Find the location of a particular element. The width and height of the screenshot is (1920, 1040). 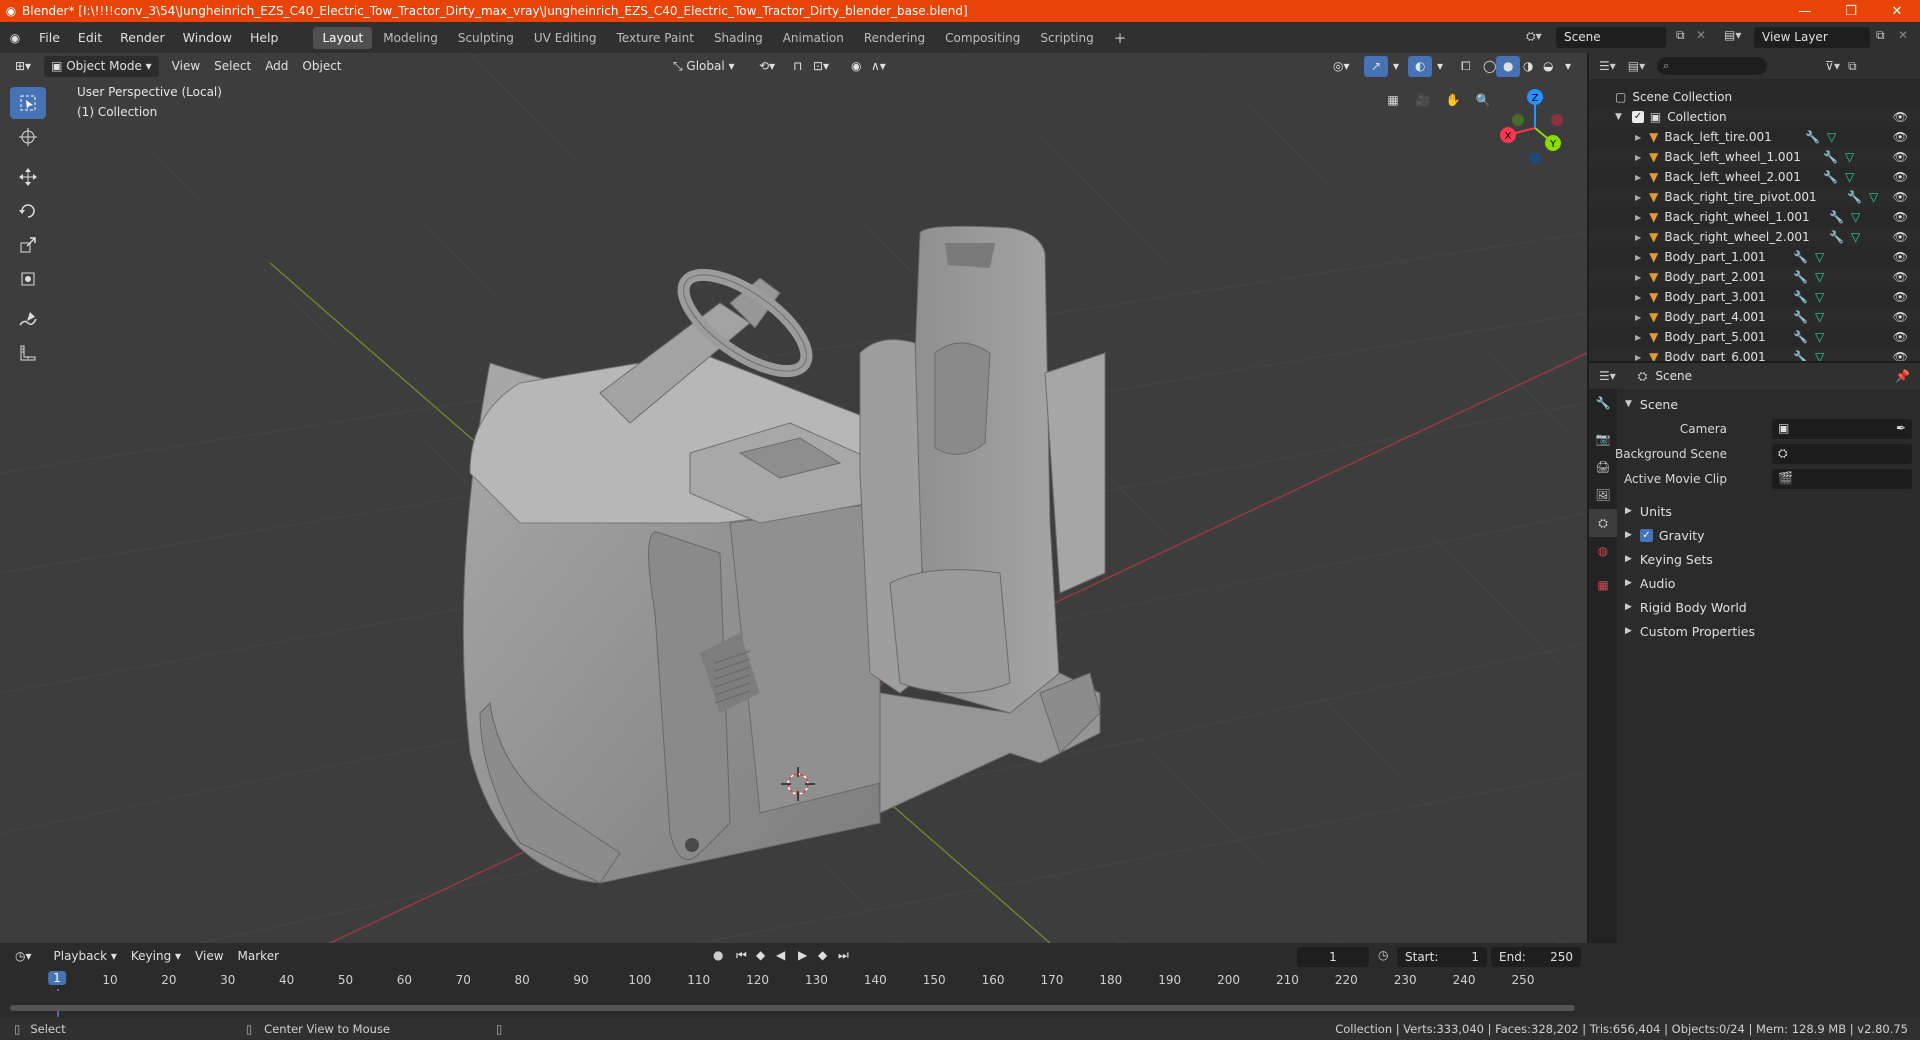

pivot-point-icon: ⟲▾ is located at coordinates (767, 66).